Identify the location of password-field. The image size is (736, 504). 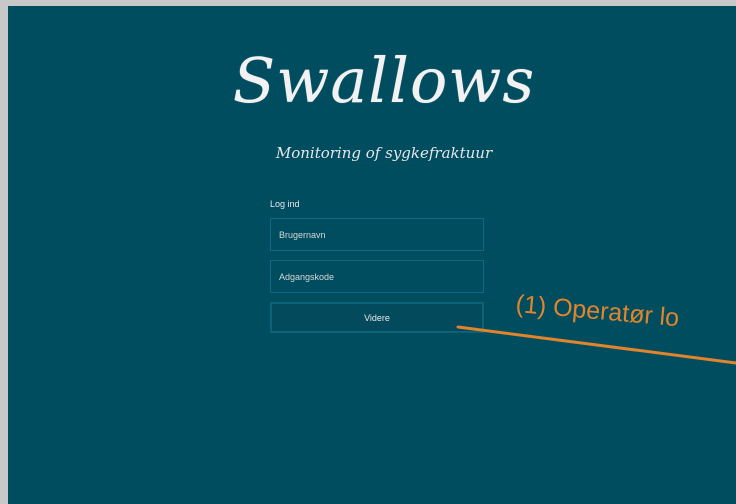
(377, 276).